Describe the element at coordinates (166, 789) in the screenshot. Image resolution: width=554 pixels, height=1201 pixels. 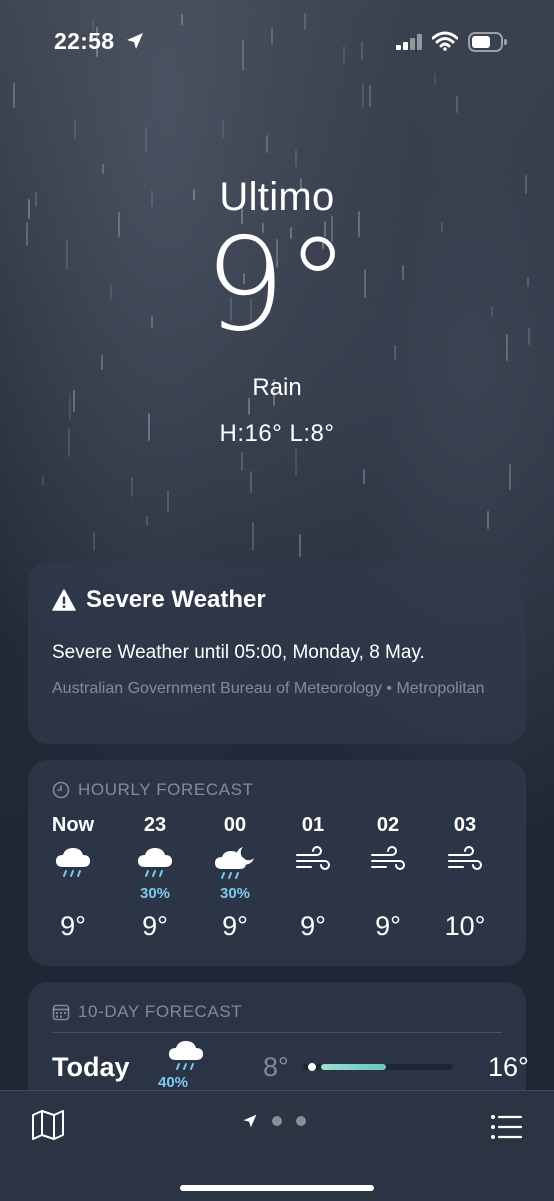
I see `hourly-forecast-title: HOURLY FORECAST` at that location.